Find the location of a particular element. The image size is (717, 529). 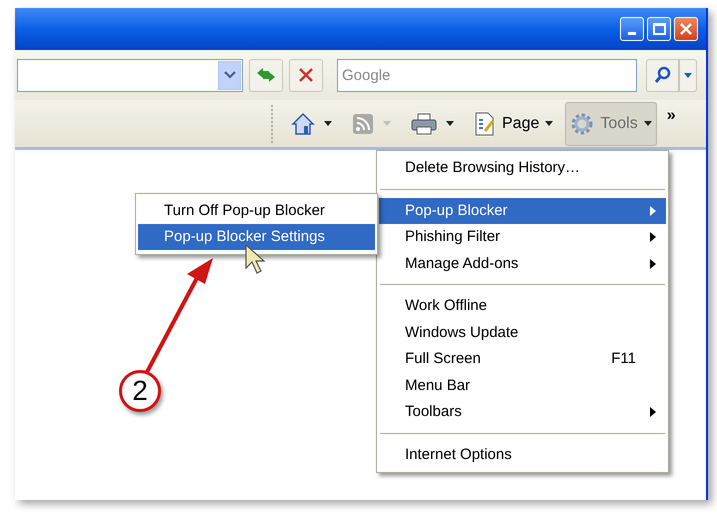

menu-item: Phishing Filter is located at coordinates (522, 237).